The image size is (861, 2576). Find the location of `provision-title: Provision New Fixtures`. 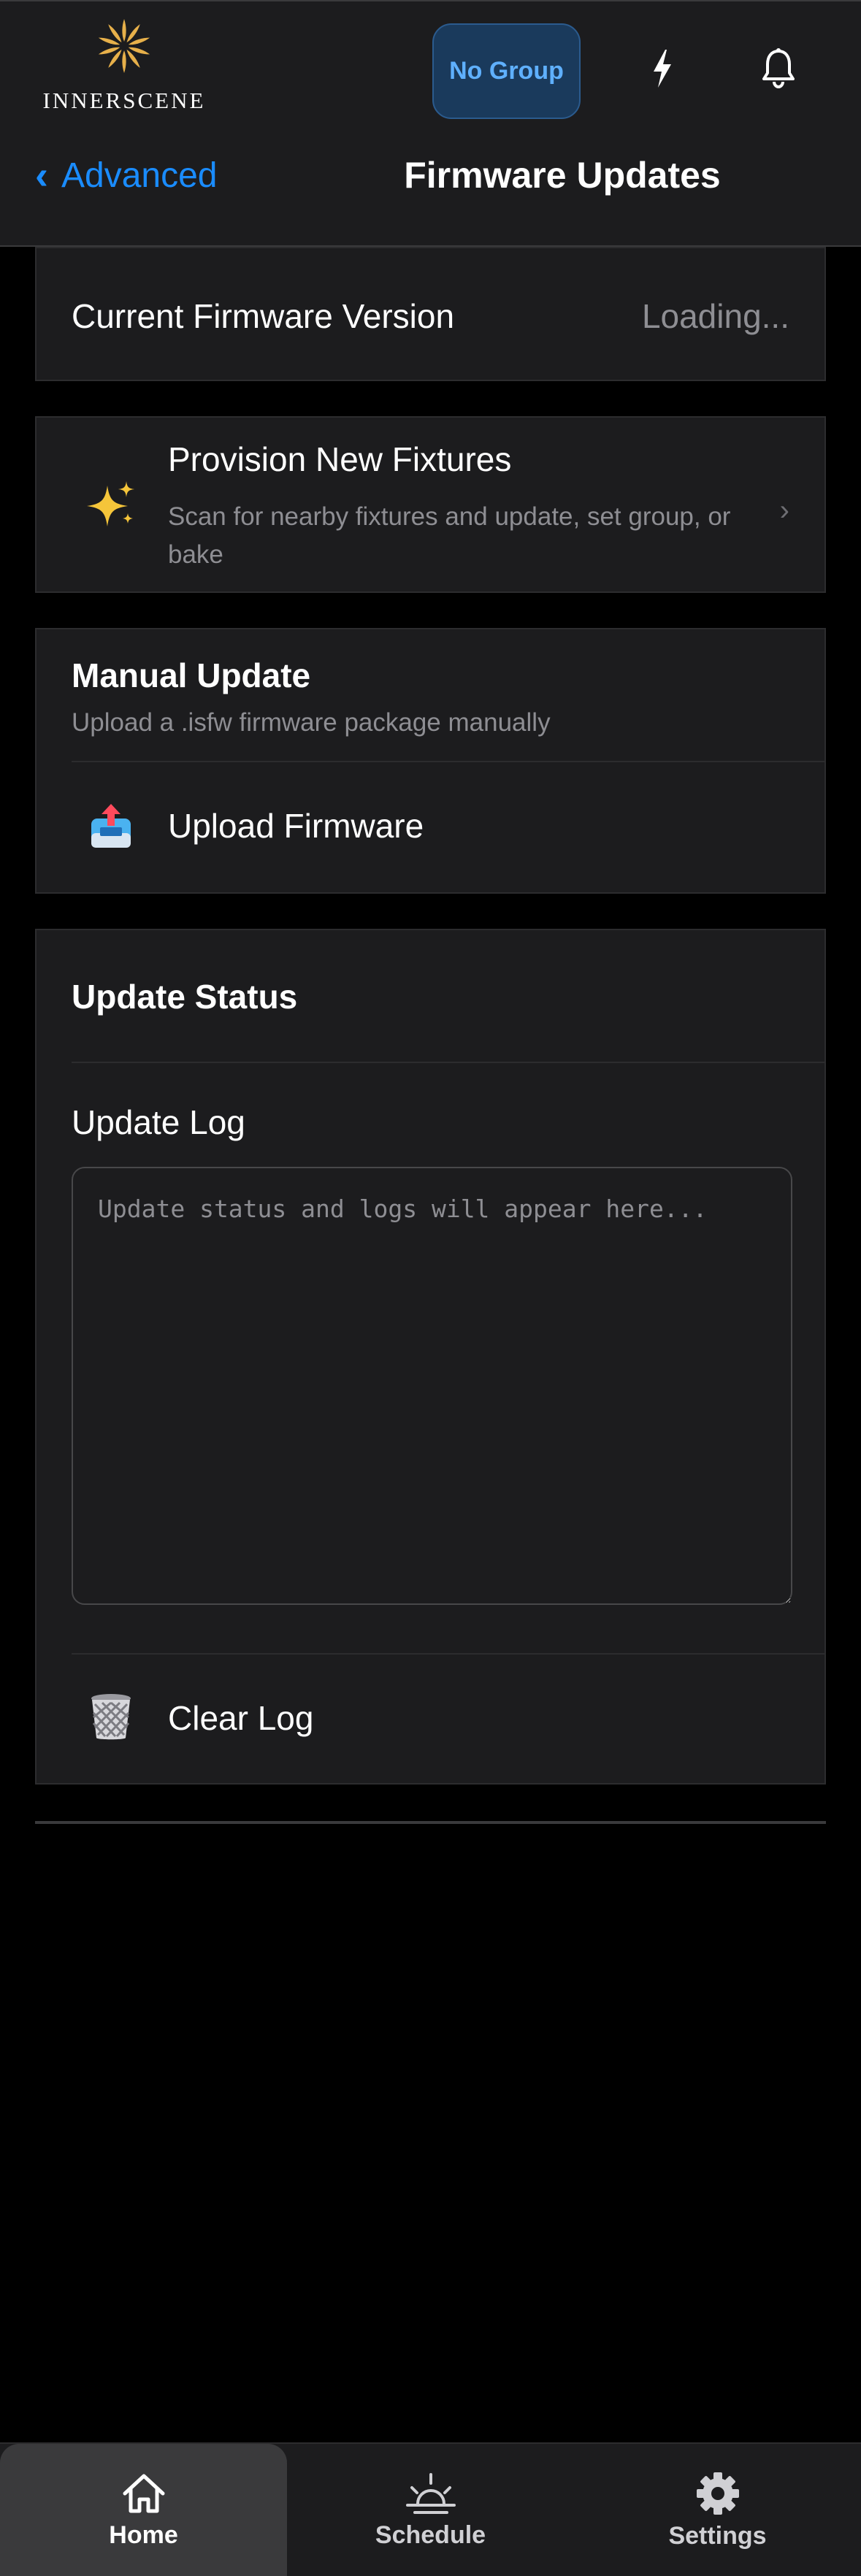

provision-title: Provision New Fixtures is located at coordinates (340, 459).